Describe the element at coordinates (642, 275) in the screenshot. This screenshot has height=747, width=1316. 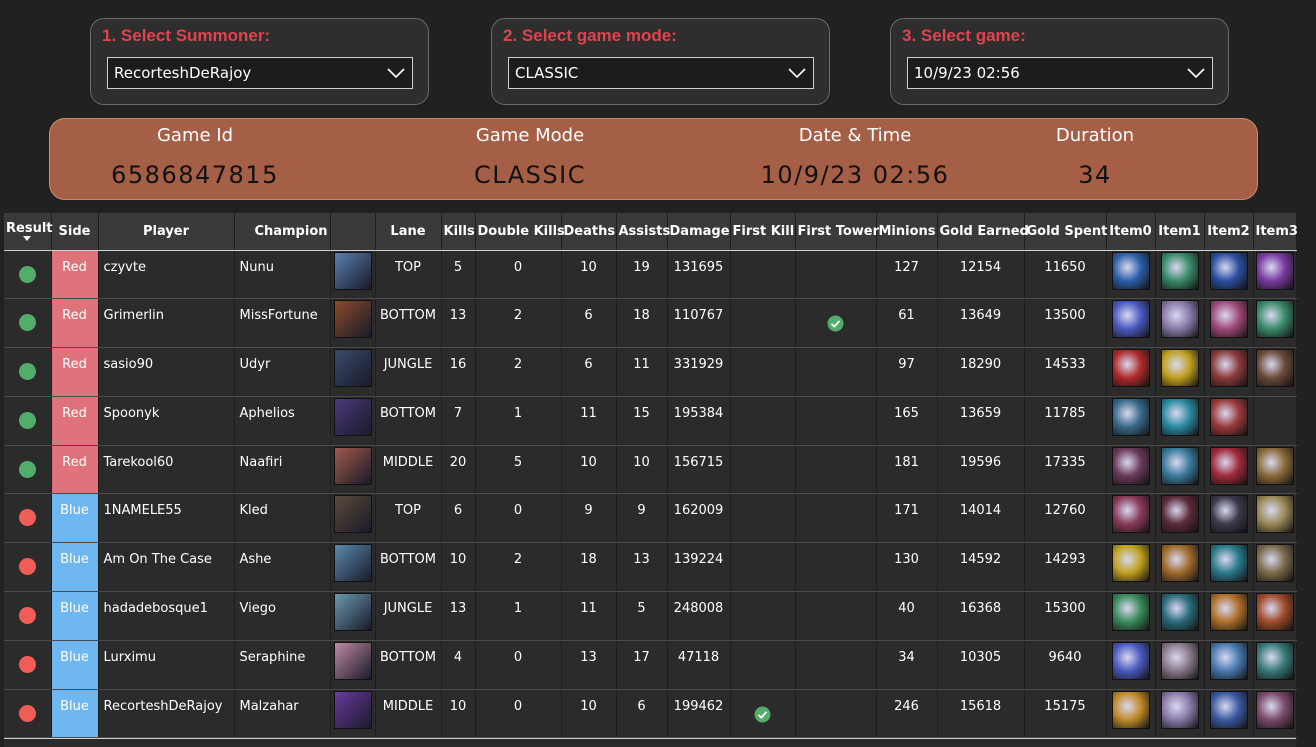
I see `assists-cell: 19` at that location.